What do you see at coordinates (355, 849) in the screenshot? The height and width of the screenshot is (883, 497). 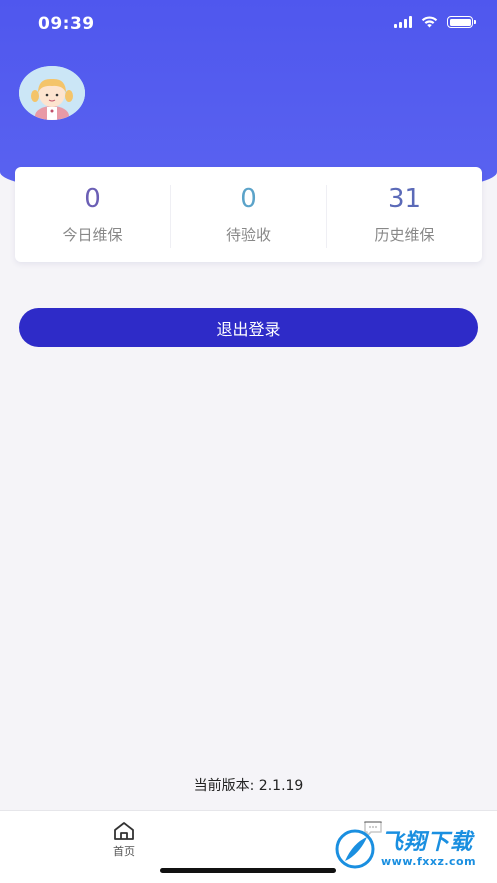 I see `feather-logo-icon` at bounding box center [355, 849].